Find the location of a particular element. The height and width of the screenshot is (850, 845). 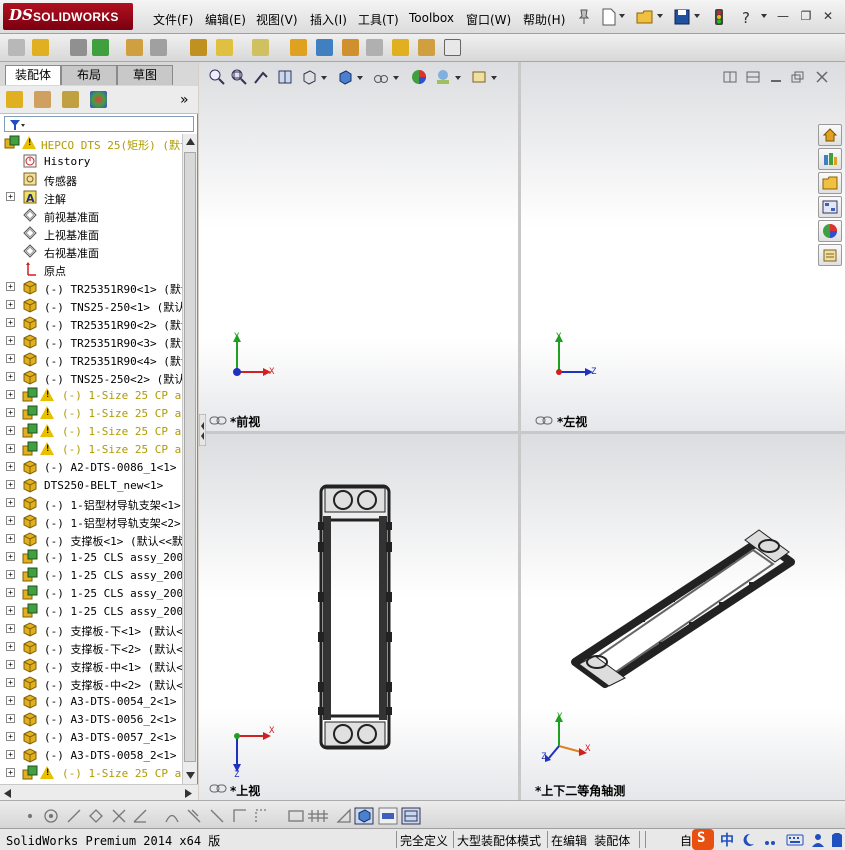

insert-component-icon is located at coordinates (16, 47).